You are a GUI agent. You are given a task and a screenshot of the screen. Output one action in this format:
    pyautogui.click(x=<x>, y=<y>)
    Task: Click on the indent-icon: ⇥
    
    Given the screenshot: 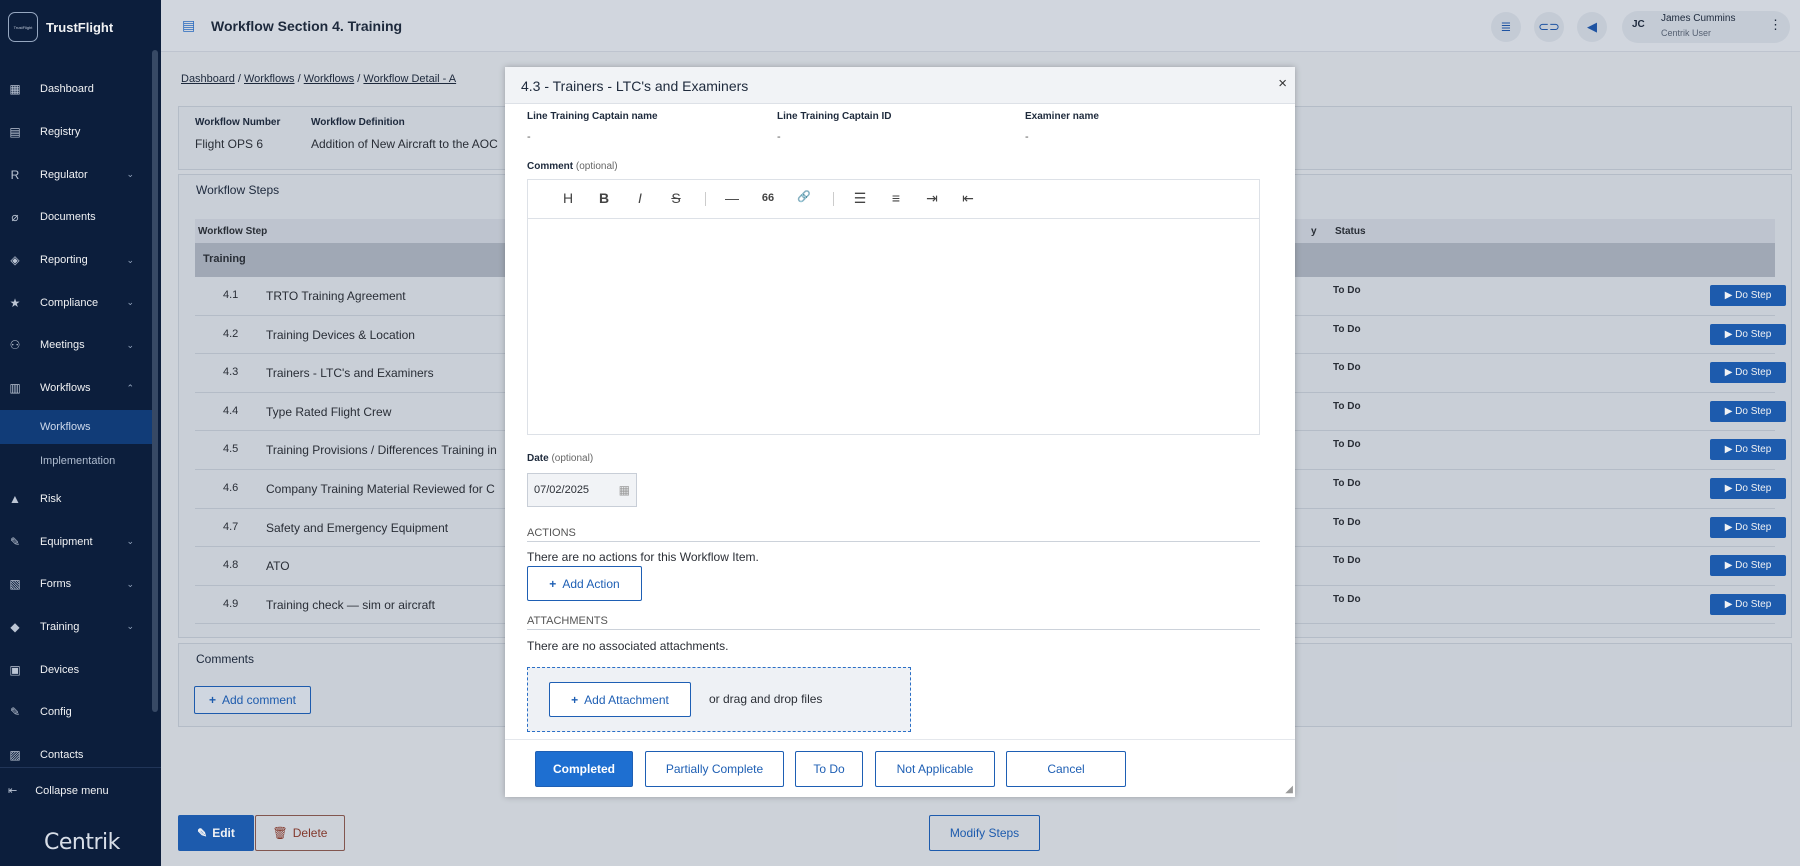 What is the action you would take?
    pyautogui.click(x=932, y=198)
    